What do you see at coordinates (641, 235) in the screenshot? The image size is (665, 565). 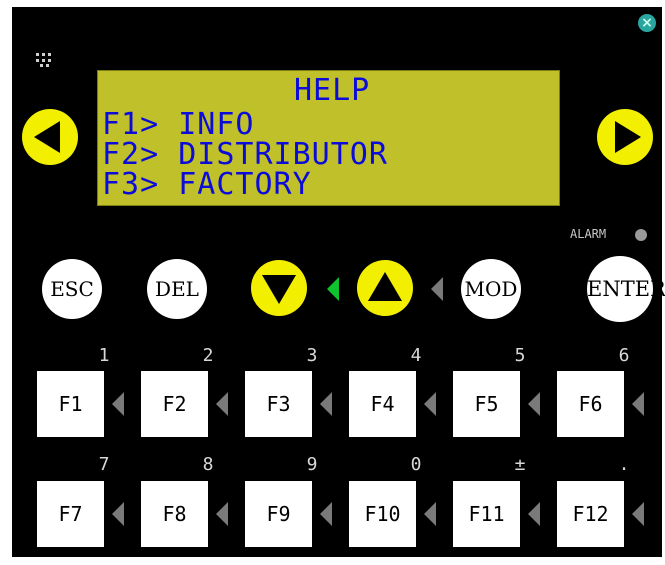 I see `alarm-led` at bounding box center [641, 235].